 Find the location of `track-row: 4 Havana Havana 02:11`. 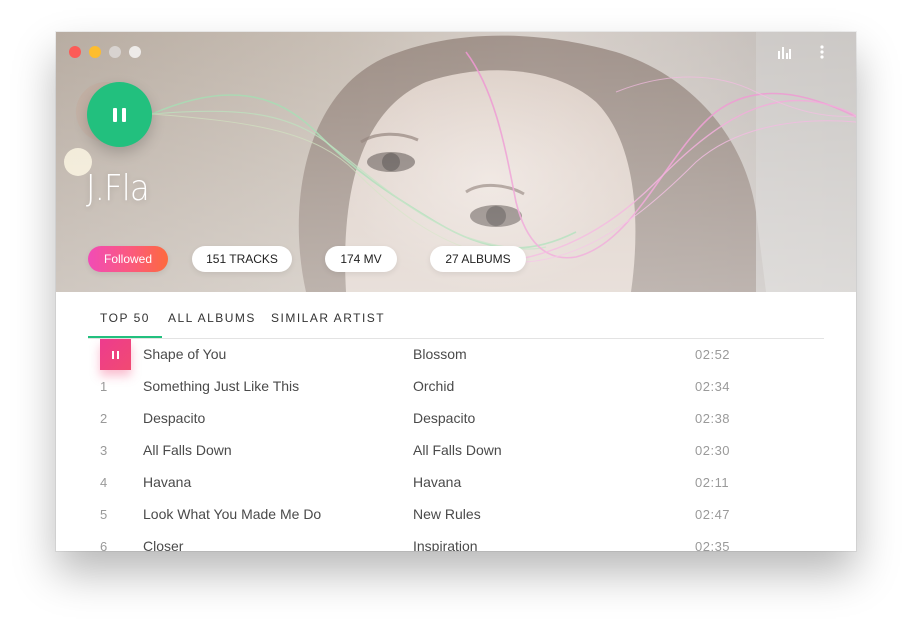

track-row: 4 Havana Havana 02:11 is located at coordinates (456, 482).